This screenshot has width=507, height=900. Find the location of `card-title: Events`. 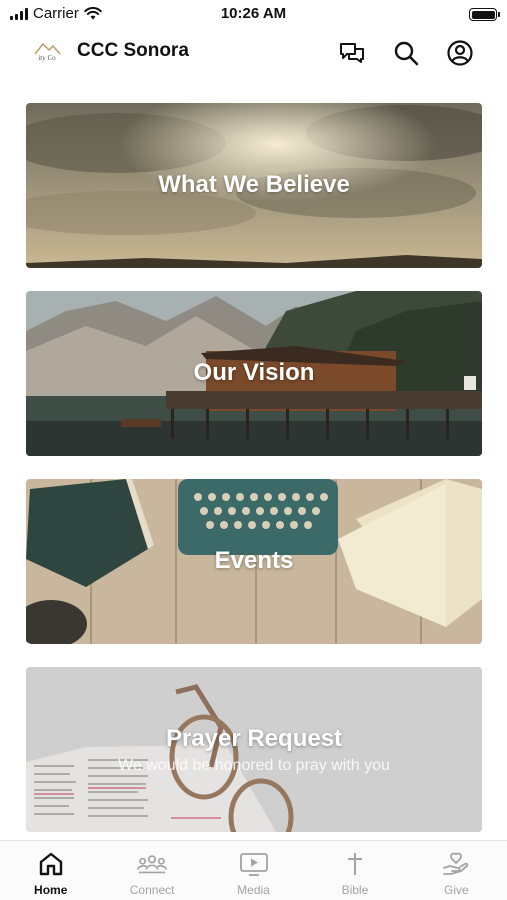

card-title: Events is located at coordinates (254, 560).